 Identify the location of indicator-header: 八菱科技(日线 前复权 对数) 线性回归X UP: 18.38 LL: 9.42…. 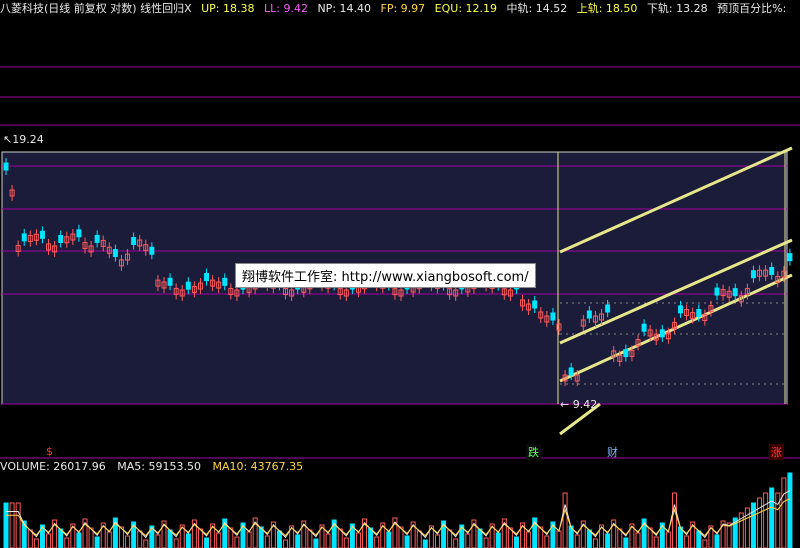
(400, 9).